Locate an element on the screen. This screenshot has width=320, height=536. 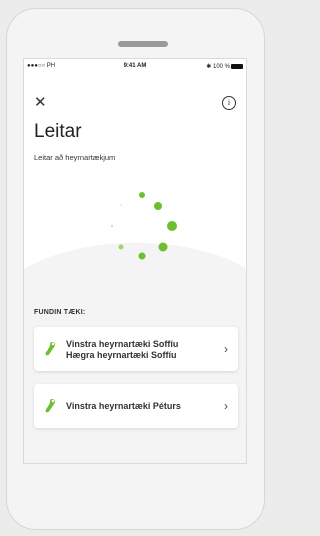
speaker-grille is located at coordinates (143, 44).